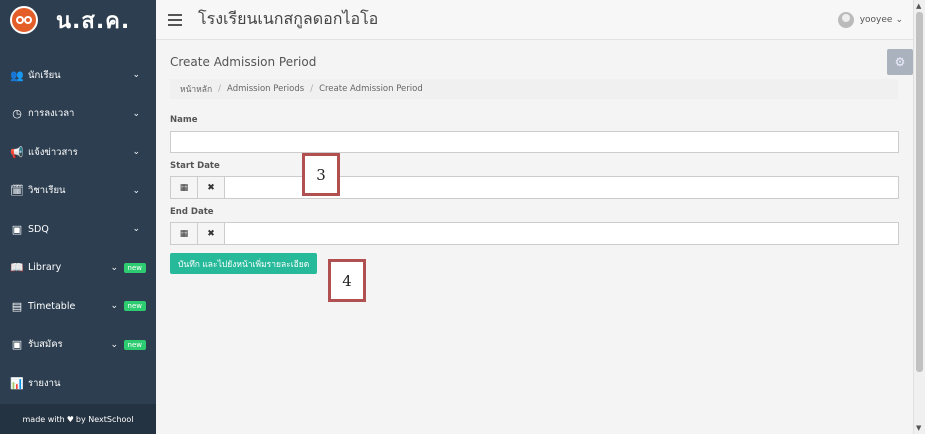 This screenshot has height=434, width=925. Describe the element at coordinates (534, 142) in the screenshot. I see `name-input` at that location.